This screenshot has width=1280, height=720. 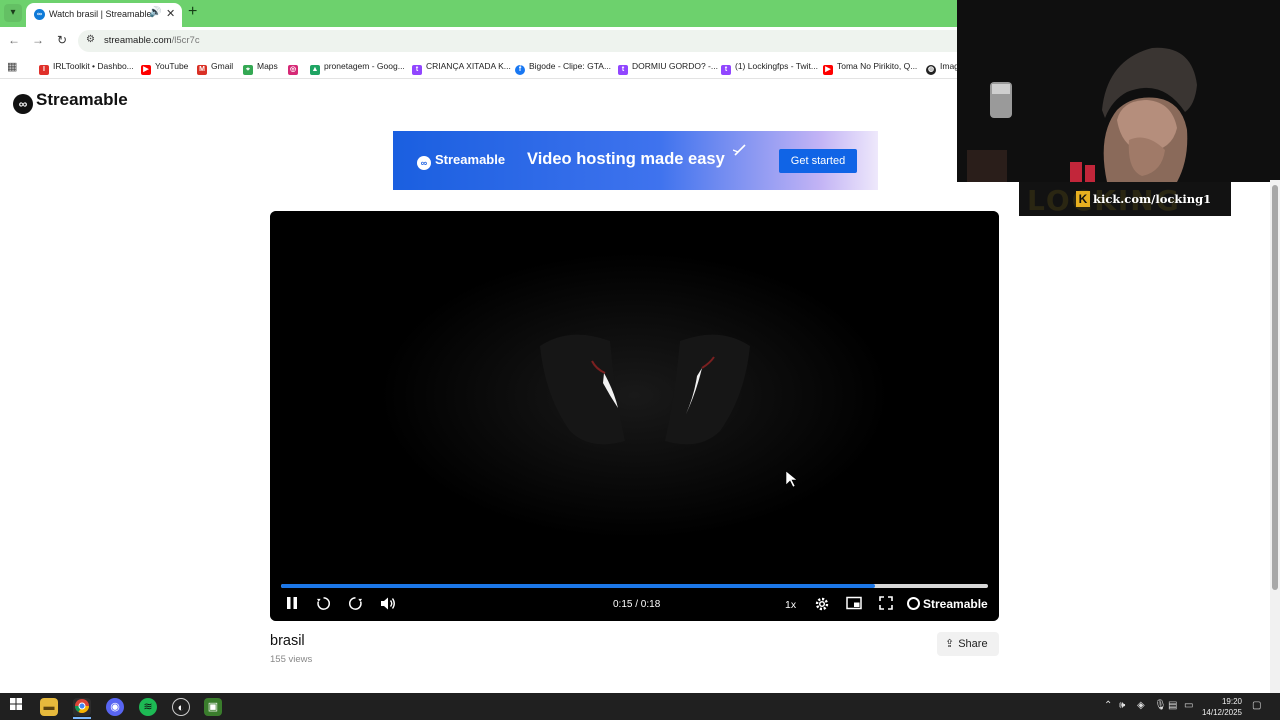 I want to click on player-streamable-logo: Streamable, so click(x=947, y=604).